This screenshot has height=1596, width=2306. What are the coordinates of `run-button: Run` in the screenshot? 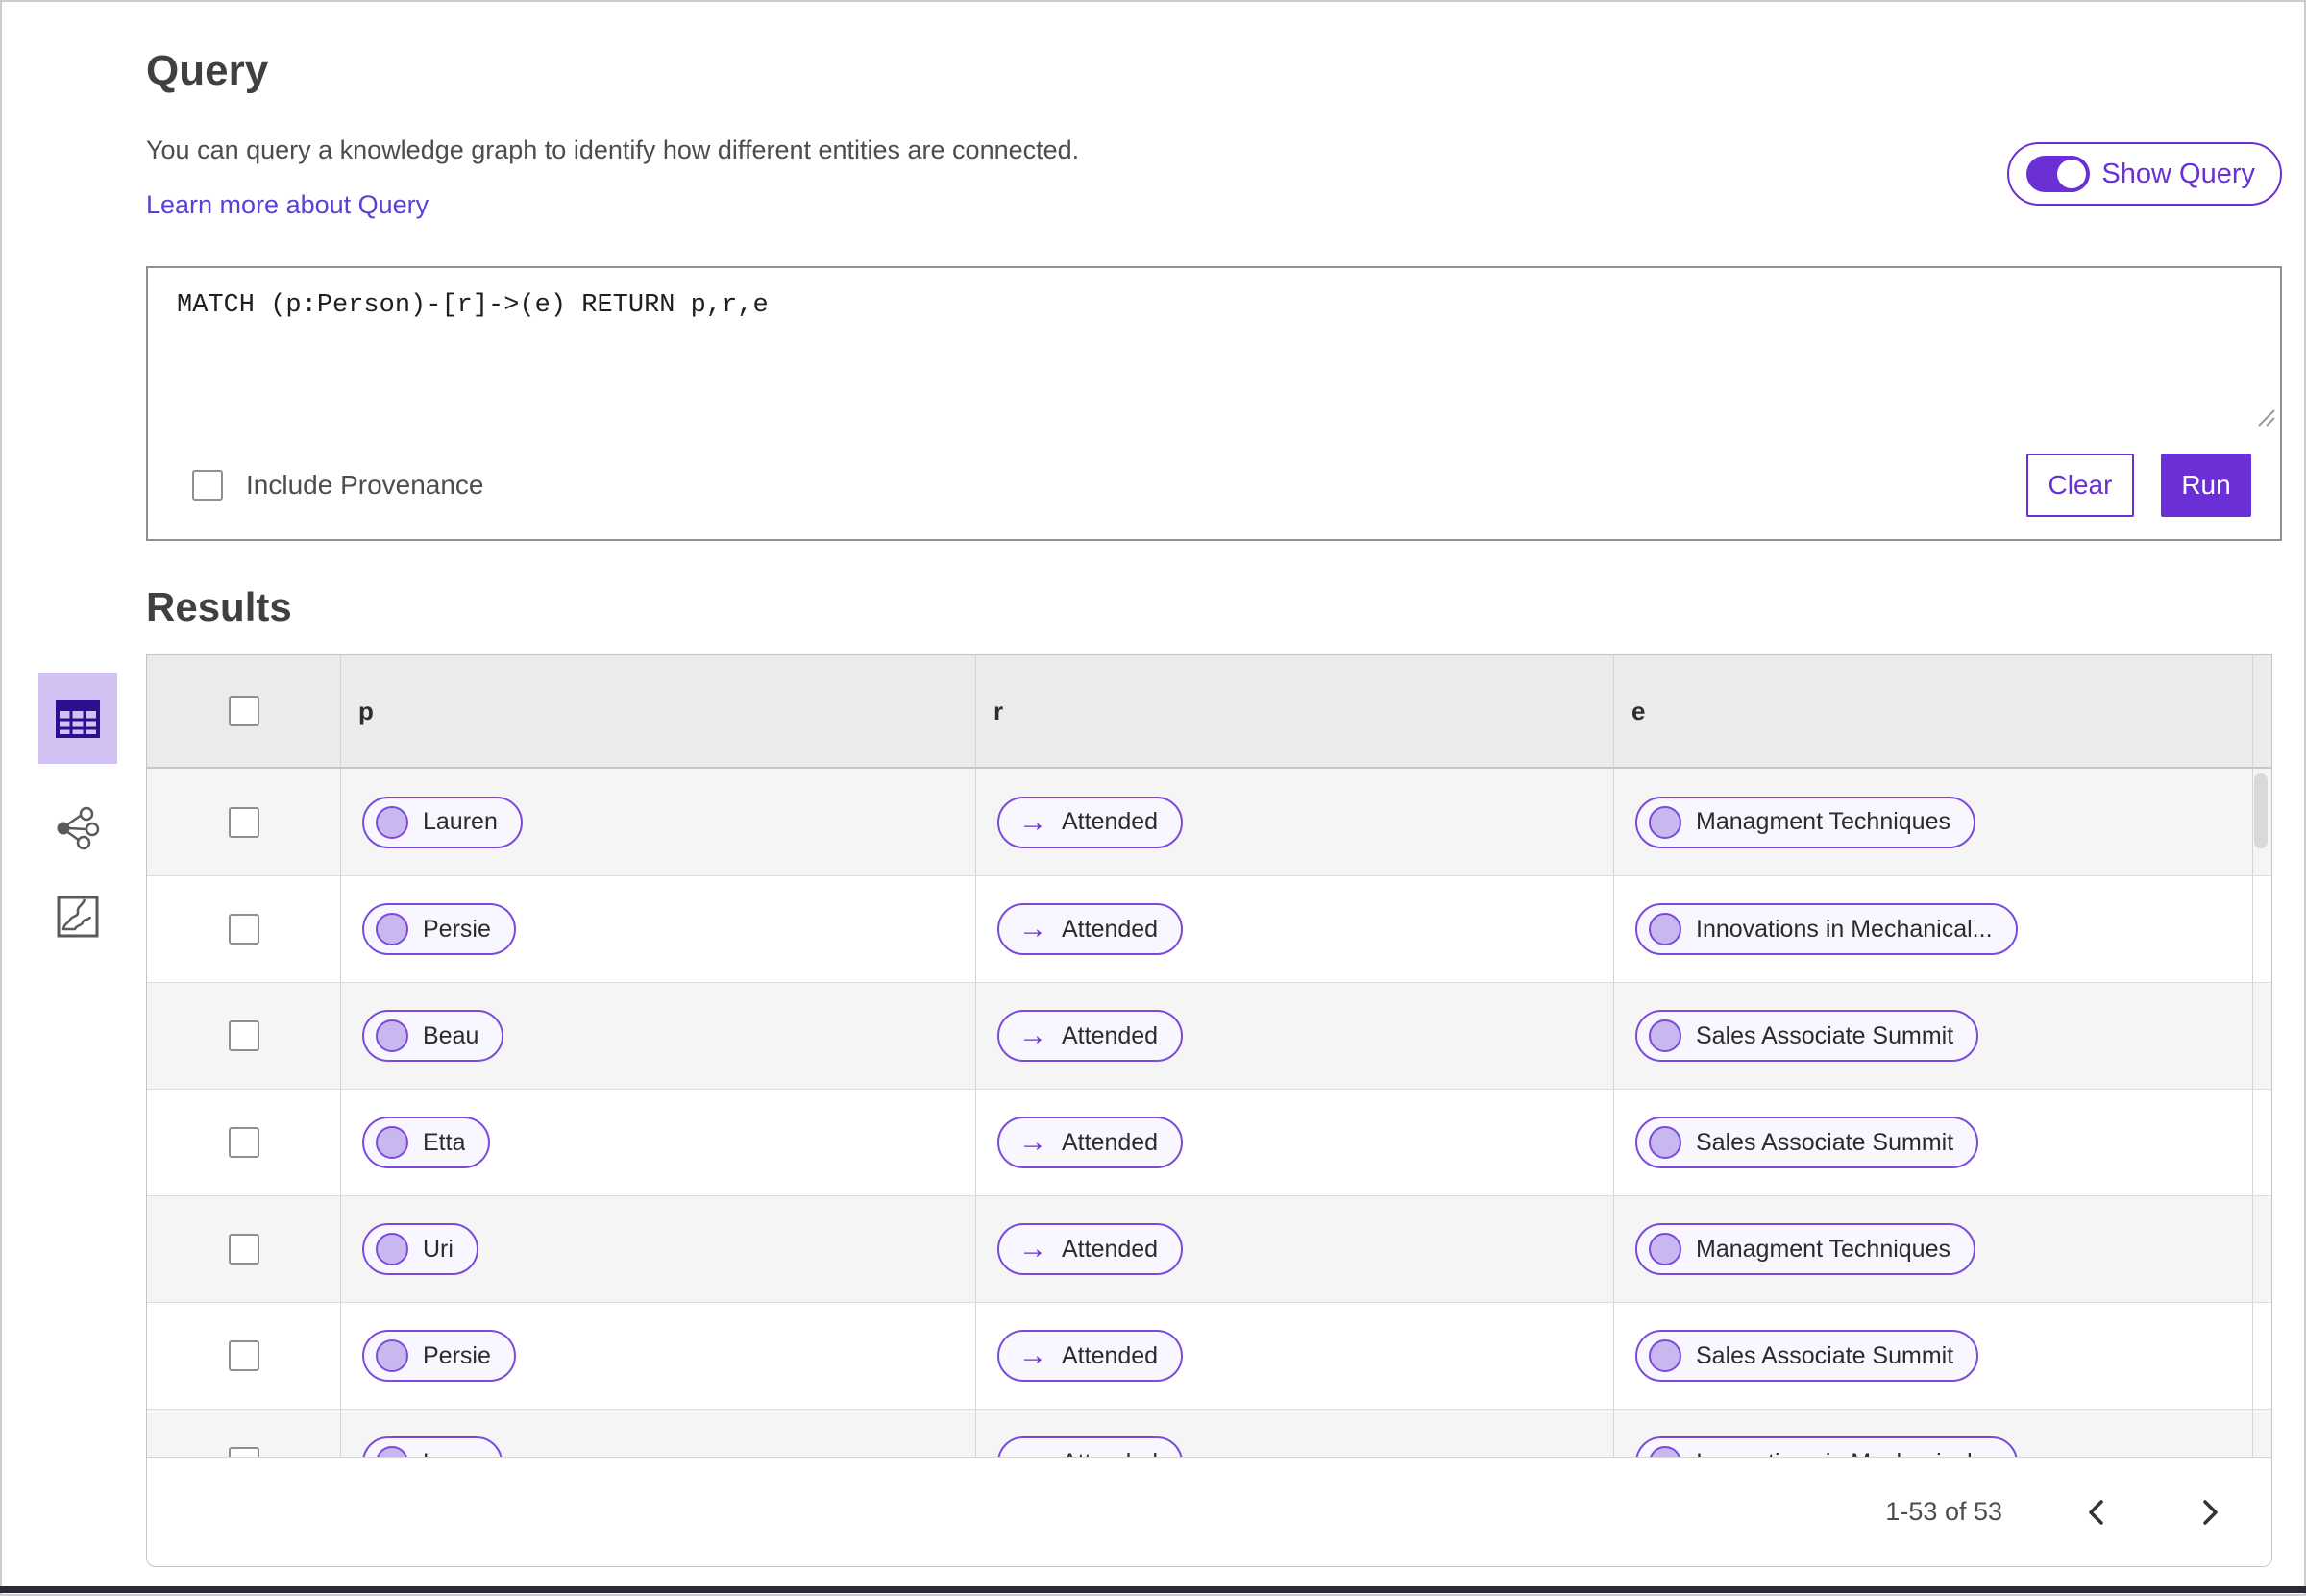 It's located at (2206, 486).